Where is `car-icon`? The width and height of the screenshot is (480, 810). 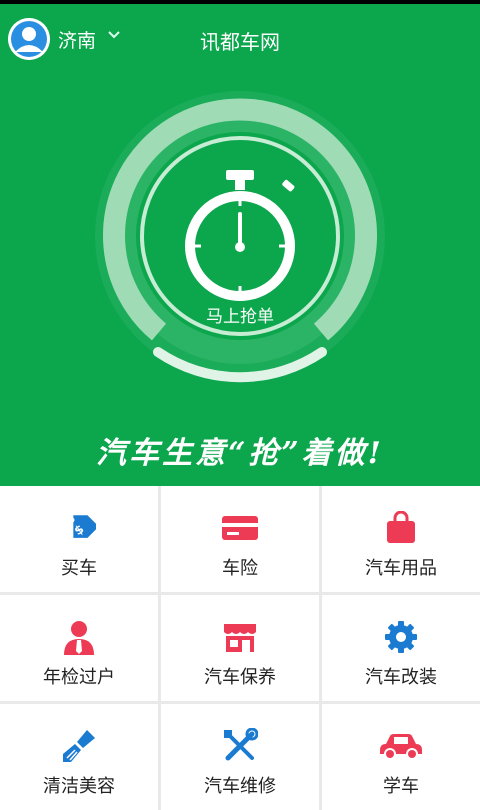
car-icon is located at coordinates (401, 747).